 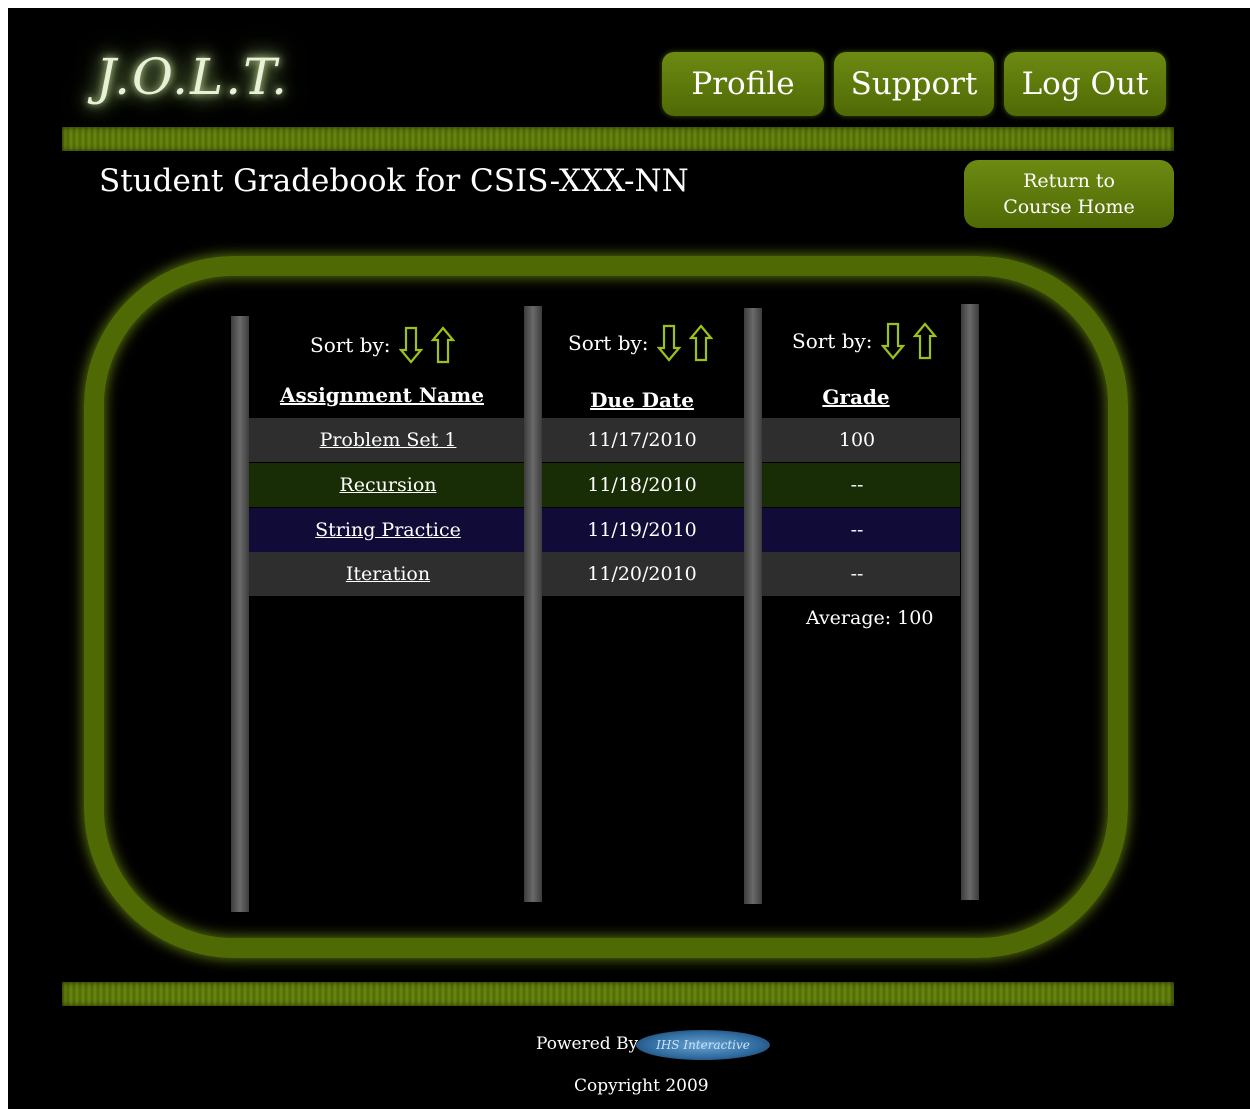 I want to click on company-logo: IHS Interactive, so click(x=703, y=1045).